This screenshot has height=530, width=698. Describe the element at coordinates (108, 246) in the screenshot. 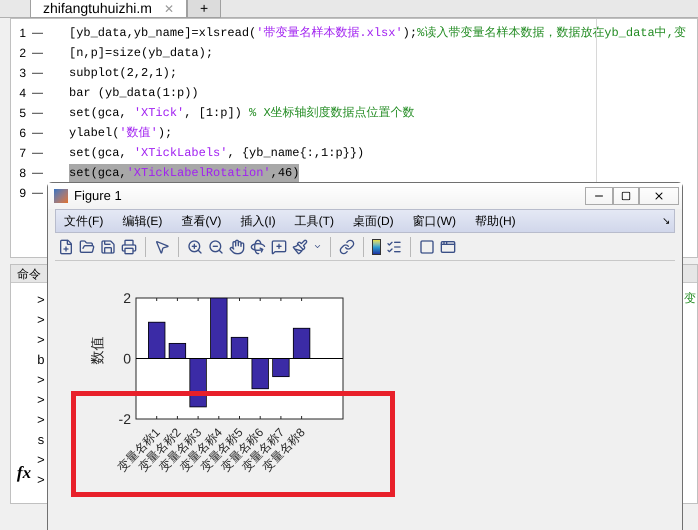

I see `save-icon` at that location.